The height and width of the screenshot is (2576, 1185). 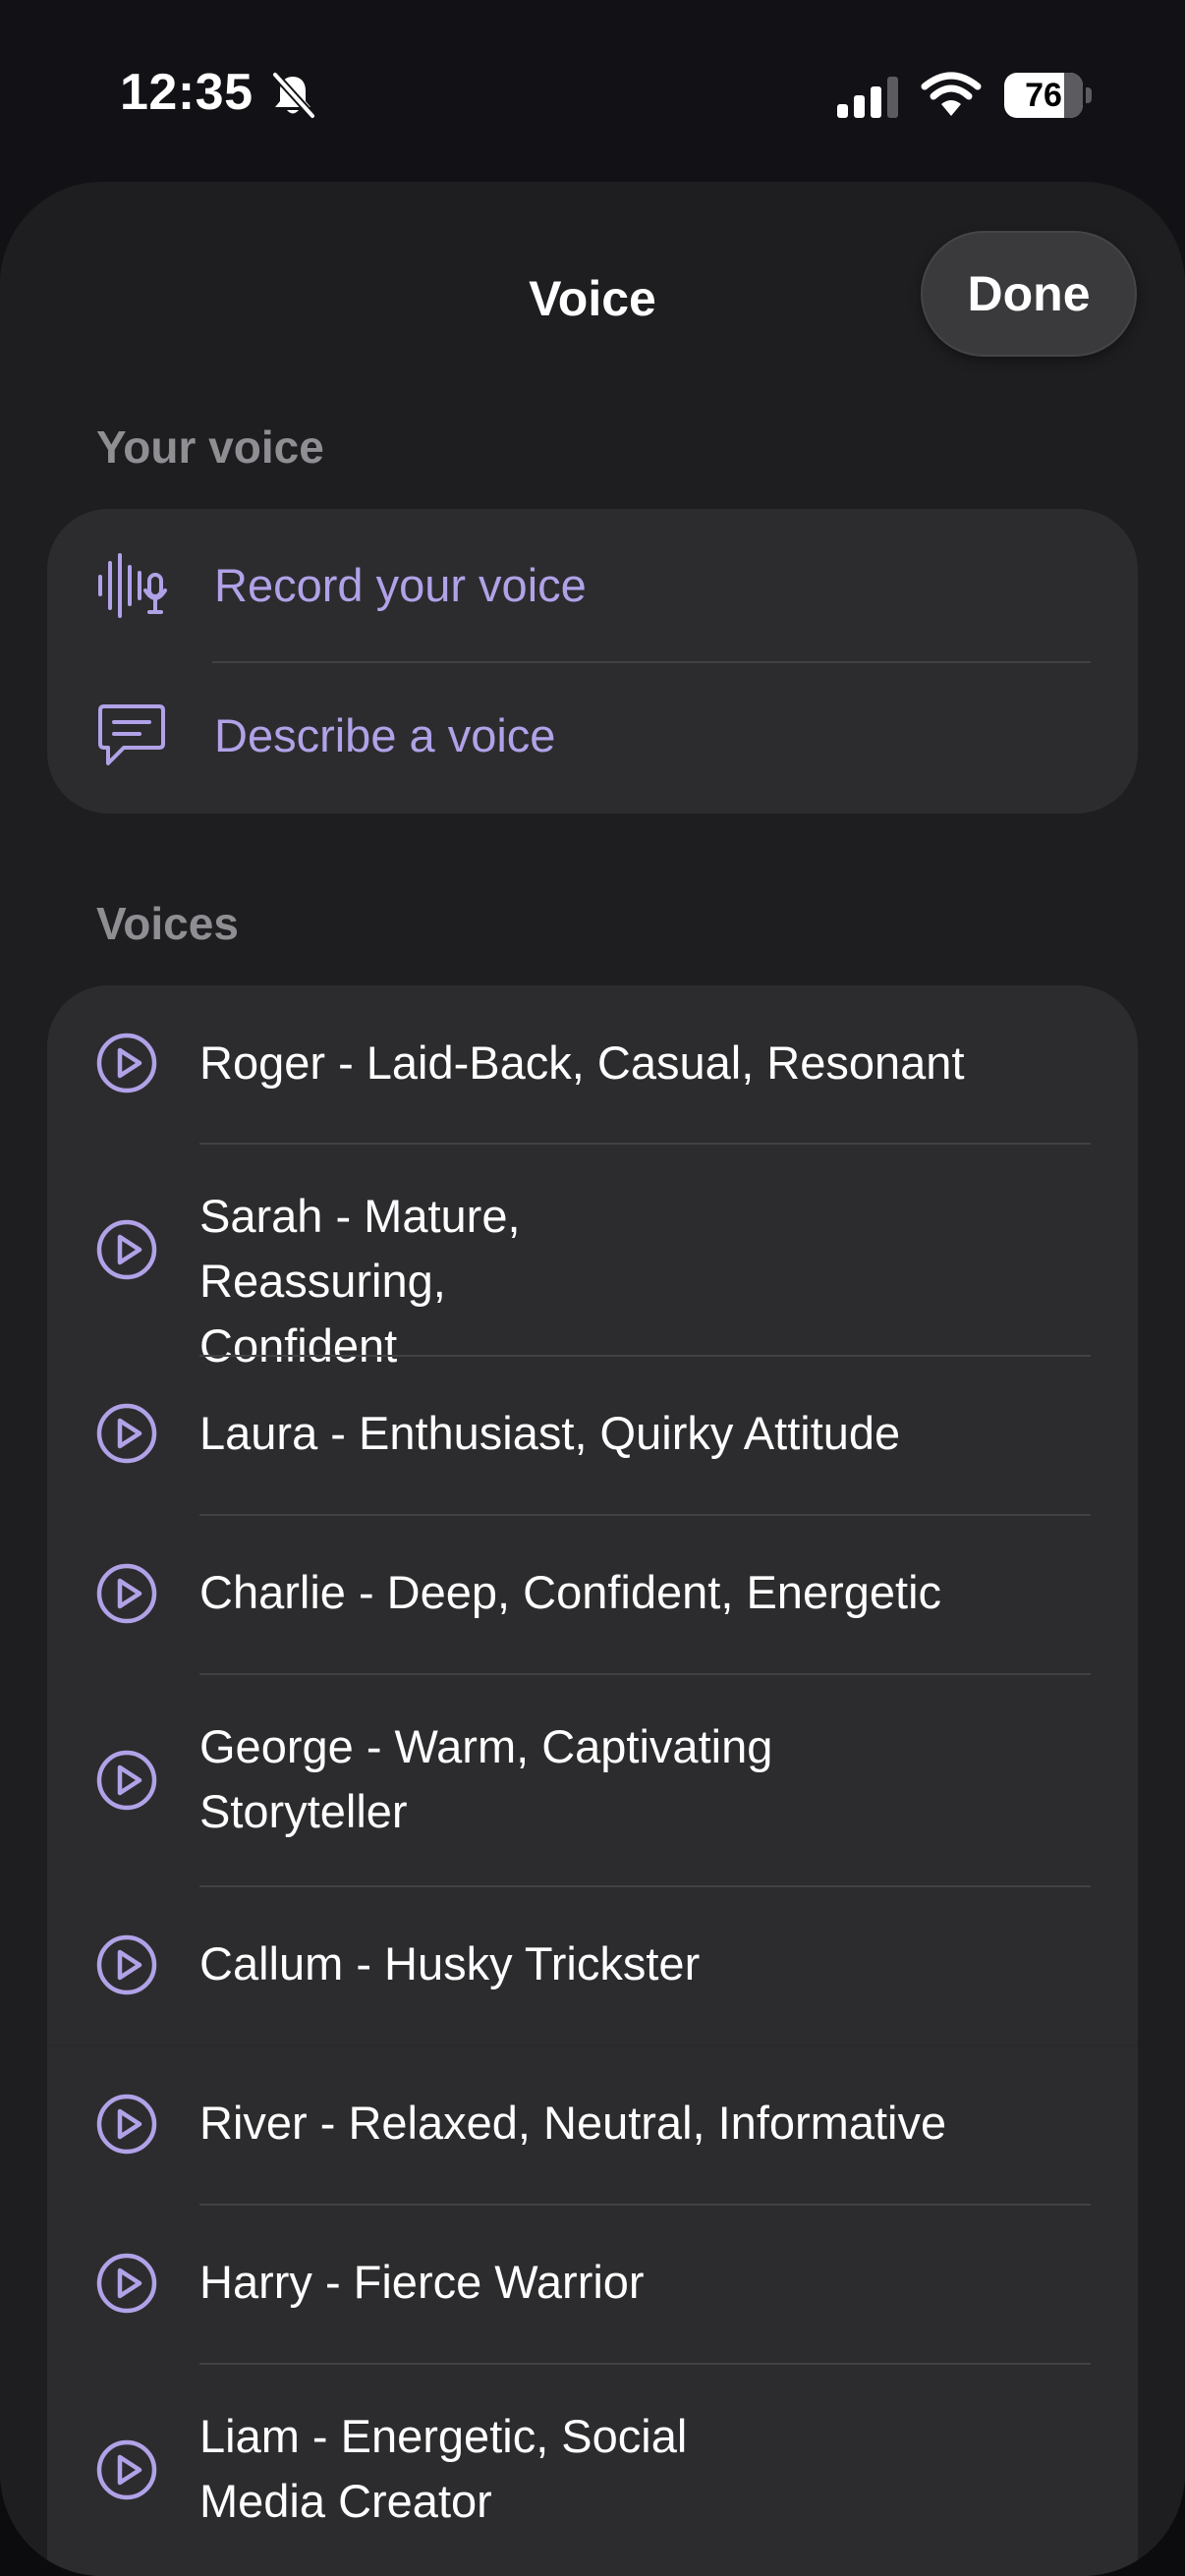 What do you see at coordinates (571, 1592) in the screenshot?
I see `voice-label: Charlie - Deep, Confident, Energetic` at bounding box center [571, 1592].